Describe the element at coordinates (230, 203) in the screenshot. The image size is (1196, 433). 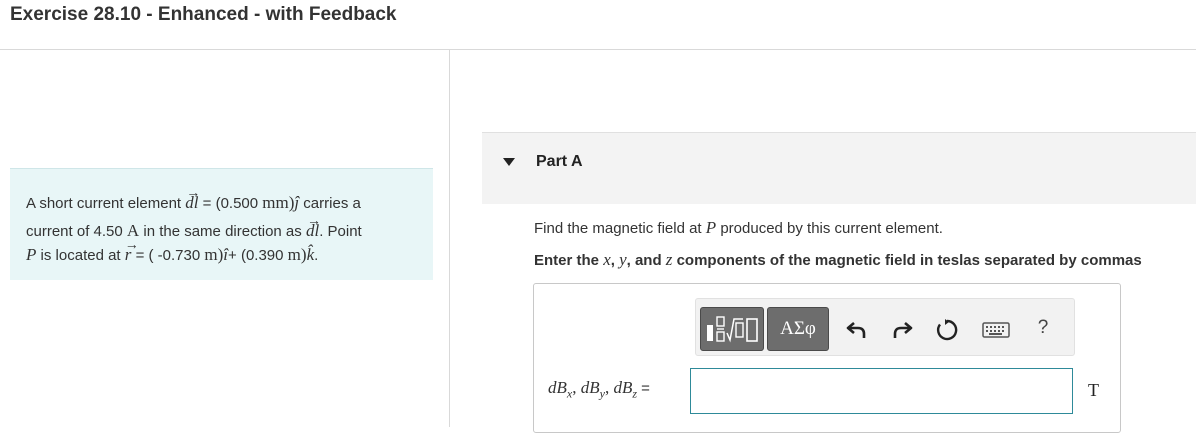
I see `problem-text: = (0.500` at that location.